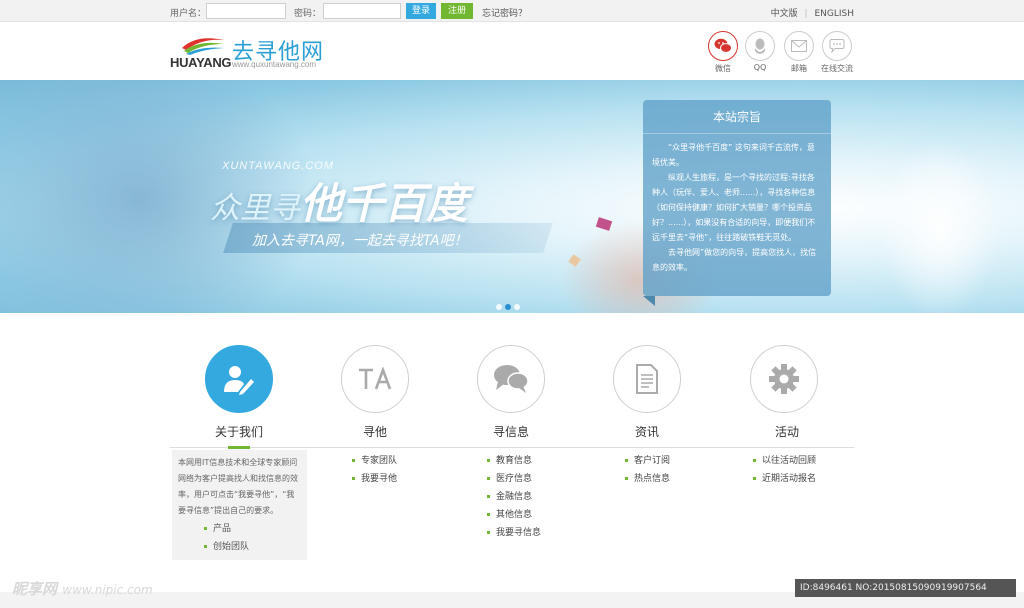 Image resolution: width=1024 pixels, height=608 pixels. I want to click on about-links: 产品 创始团队, so click(239, 538).